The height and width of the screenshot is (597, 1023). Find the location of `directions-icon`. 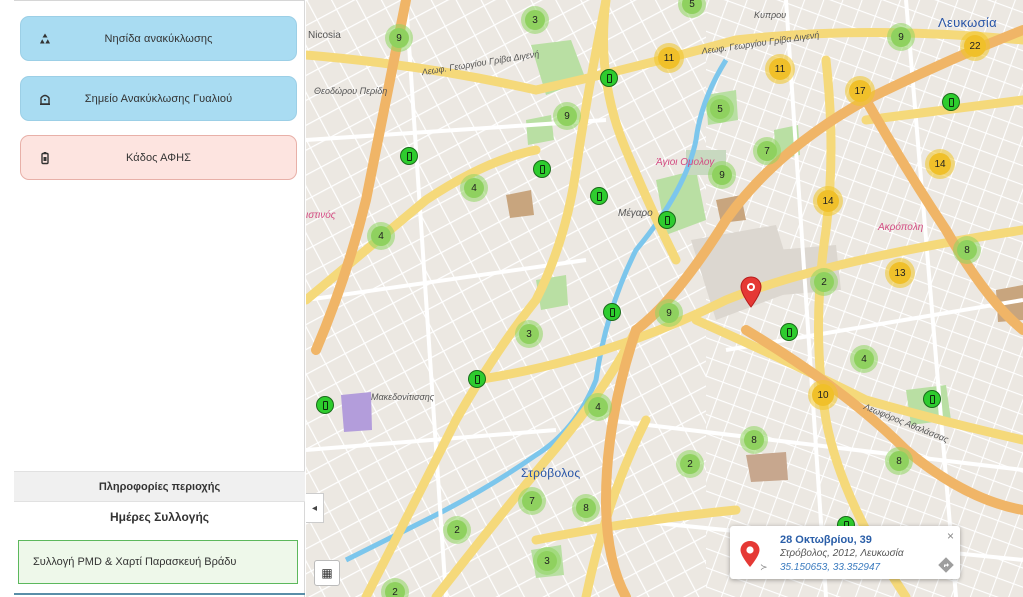

directions-icon is located at coordinates (946, 565).